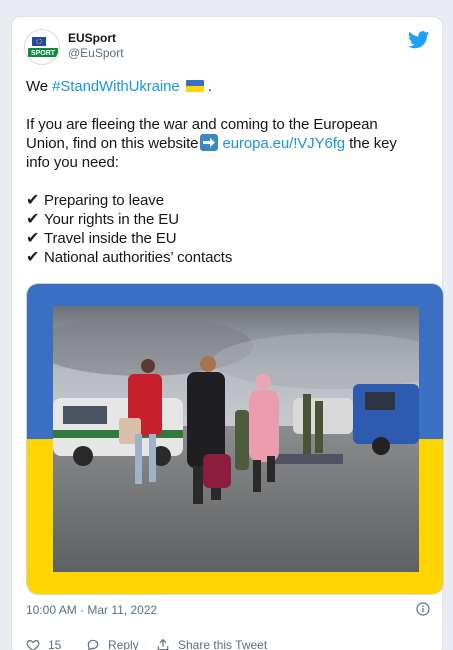  Describe the element at coordinates (231, 200) in the screenshot. I see `checklist-item: ✔ Preparing to leave` at that location.